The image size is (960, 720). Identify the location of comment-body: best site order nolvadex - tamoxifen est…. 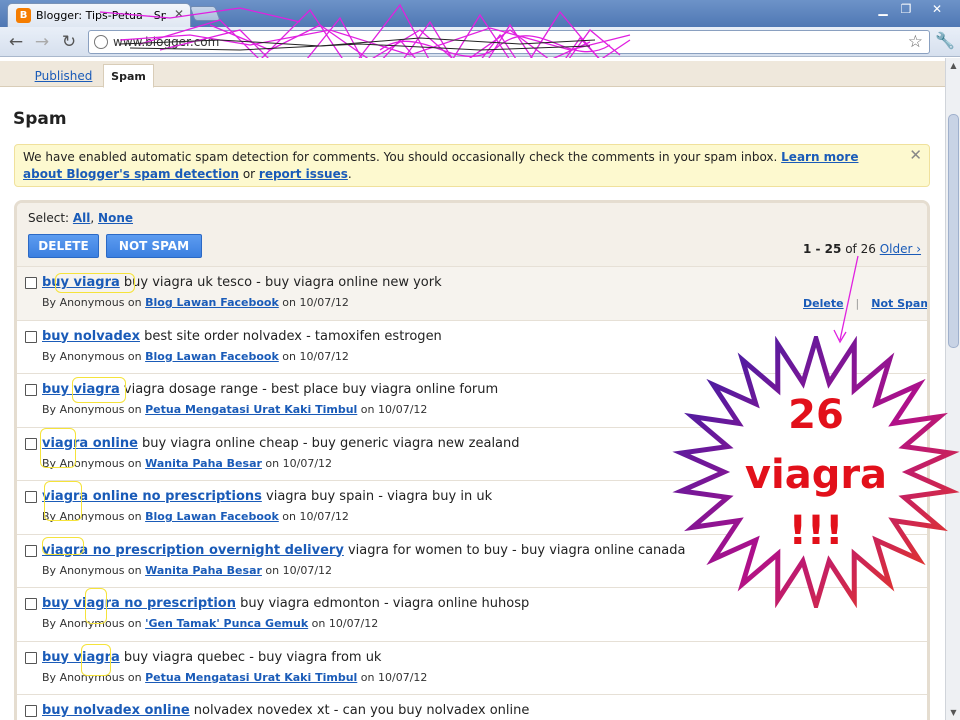
(290, 336).